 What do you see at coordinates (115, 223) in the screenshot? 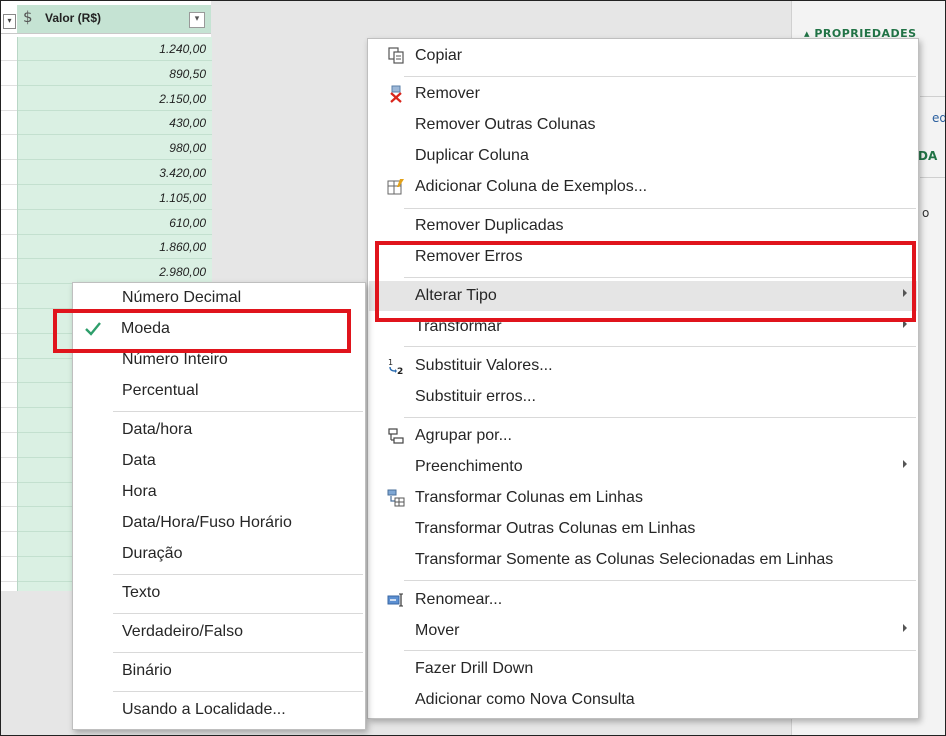
I see `table-cell: 610,00` at bounding box center [115, 223].